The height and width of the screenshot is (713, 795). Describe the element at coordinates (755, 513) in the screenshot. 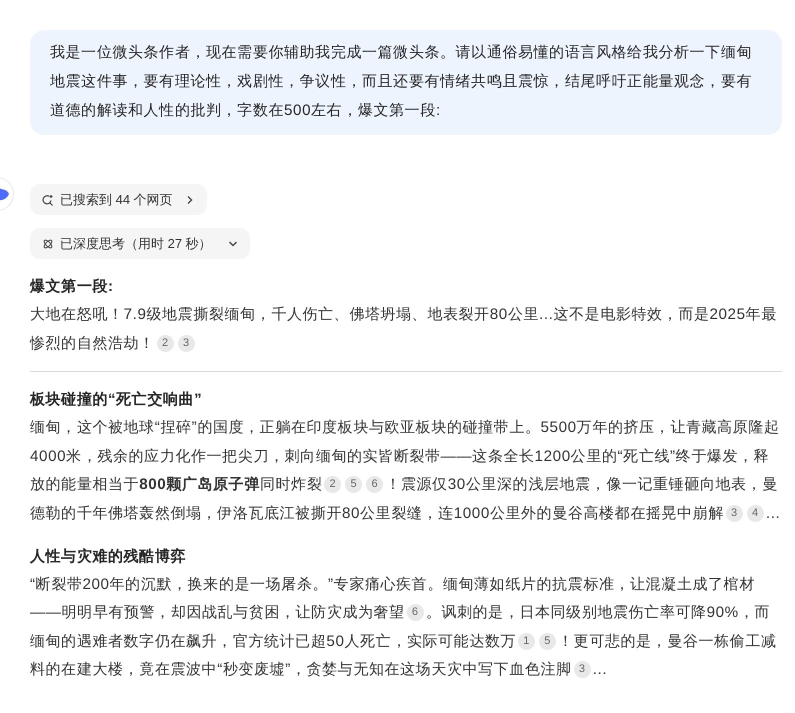

I see `citation-link: 4` at that location.